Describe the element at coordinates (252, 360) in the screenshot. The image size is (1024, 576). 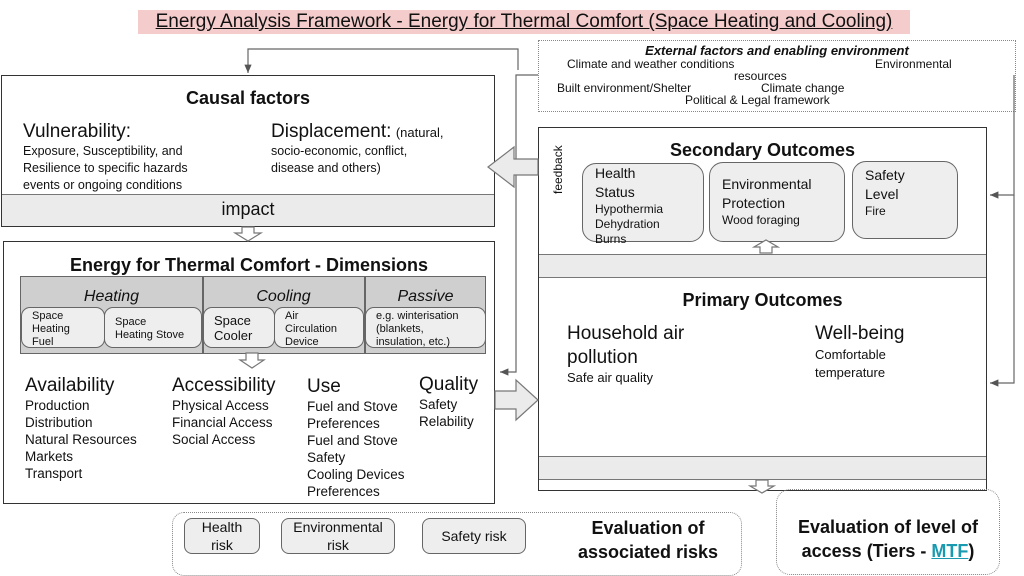
I see `dimensions-down-arrow` at that location.